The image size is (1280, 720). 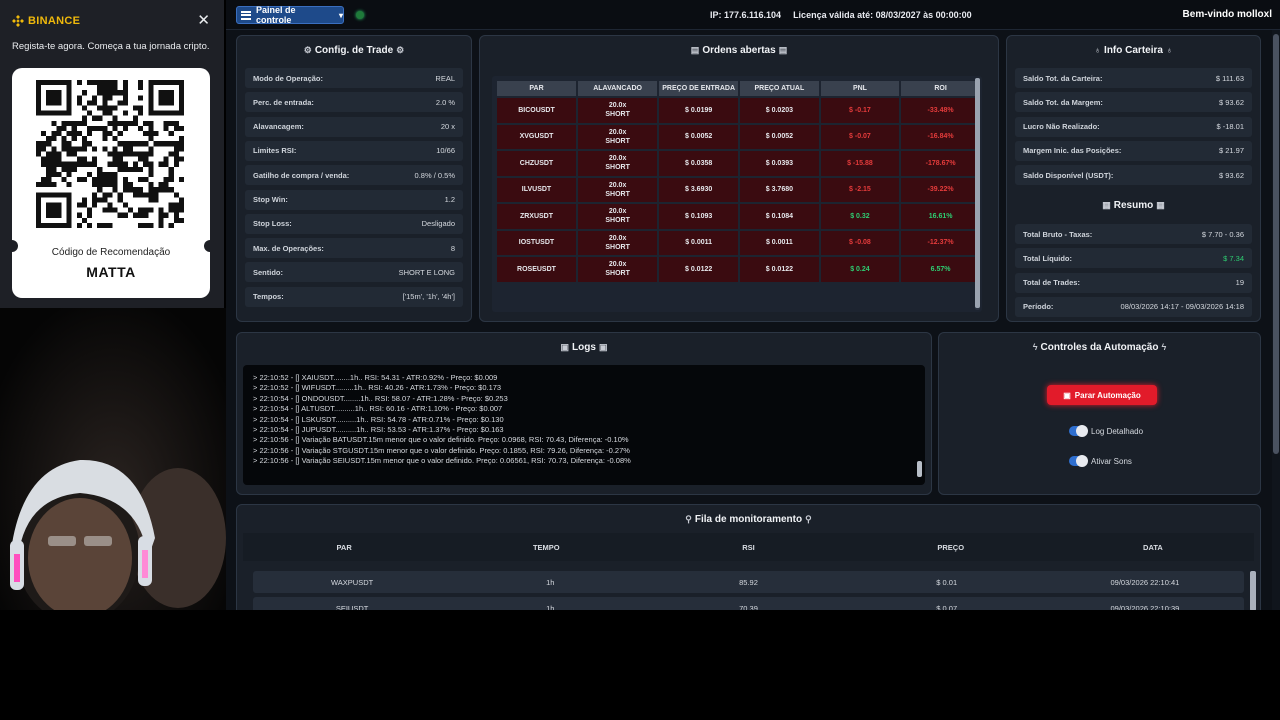 What do you see at coordinates (1133, 126) in the screenshot?
I see `wallet-row: Lucro Não Realizado: $ -18.01` at bounding box center [1133, 126].